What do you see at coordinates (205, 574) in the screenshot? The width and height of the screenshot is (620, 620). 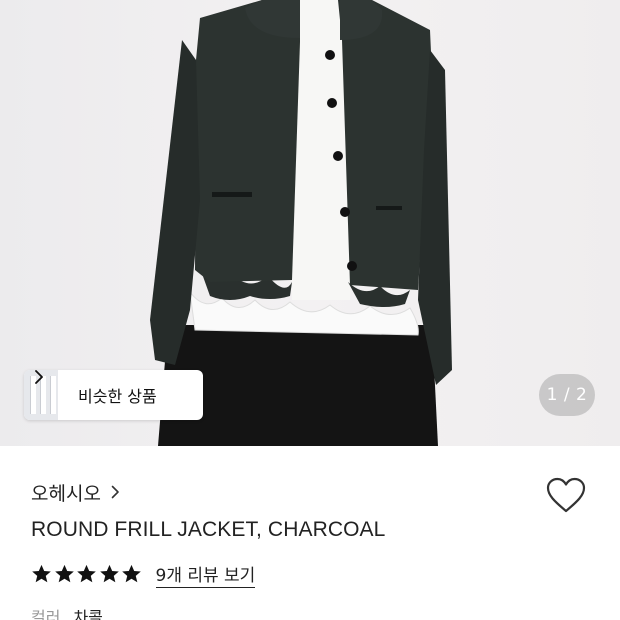 I see `review-link: 9개 리뷰 보기` at bounding box center [205, 574].